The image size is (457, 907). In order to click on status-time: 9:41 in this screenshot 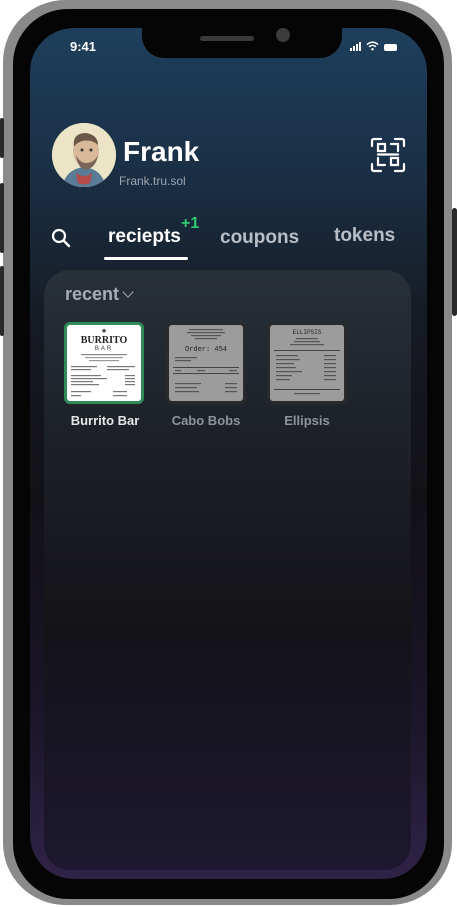, I will do `click(83, 46)`.